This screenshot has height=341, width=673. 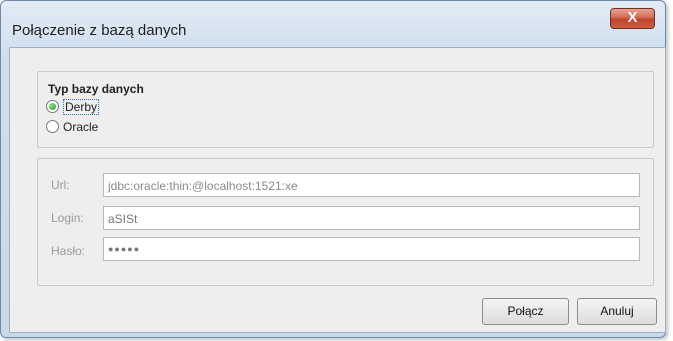 What do you see at coordinates (60, 185) in the screenshot?
I see `url-label: Url:` at bounding box center [60, 185].